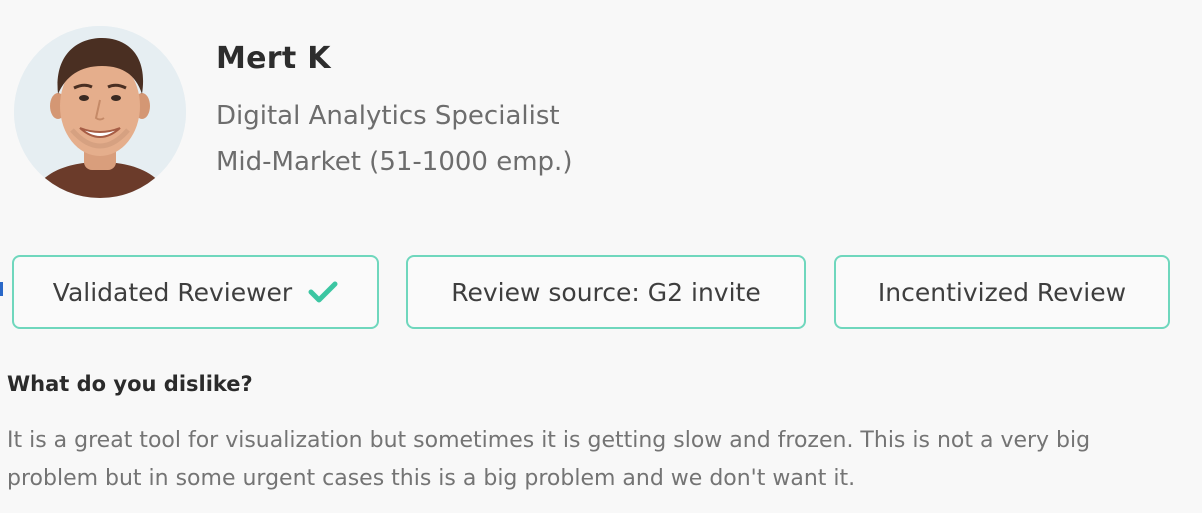 This screenshot has width=1202, height=513. I want to click on reviewer-name: Mert K, so click(273, 58).